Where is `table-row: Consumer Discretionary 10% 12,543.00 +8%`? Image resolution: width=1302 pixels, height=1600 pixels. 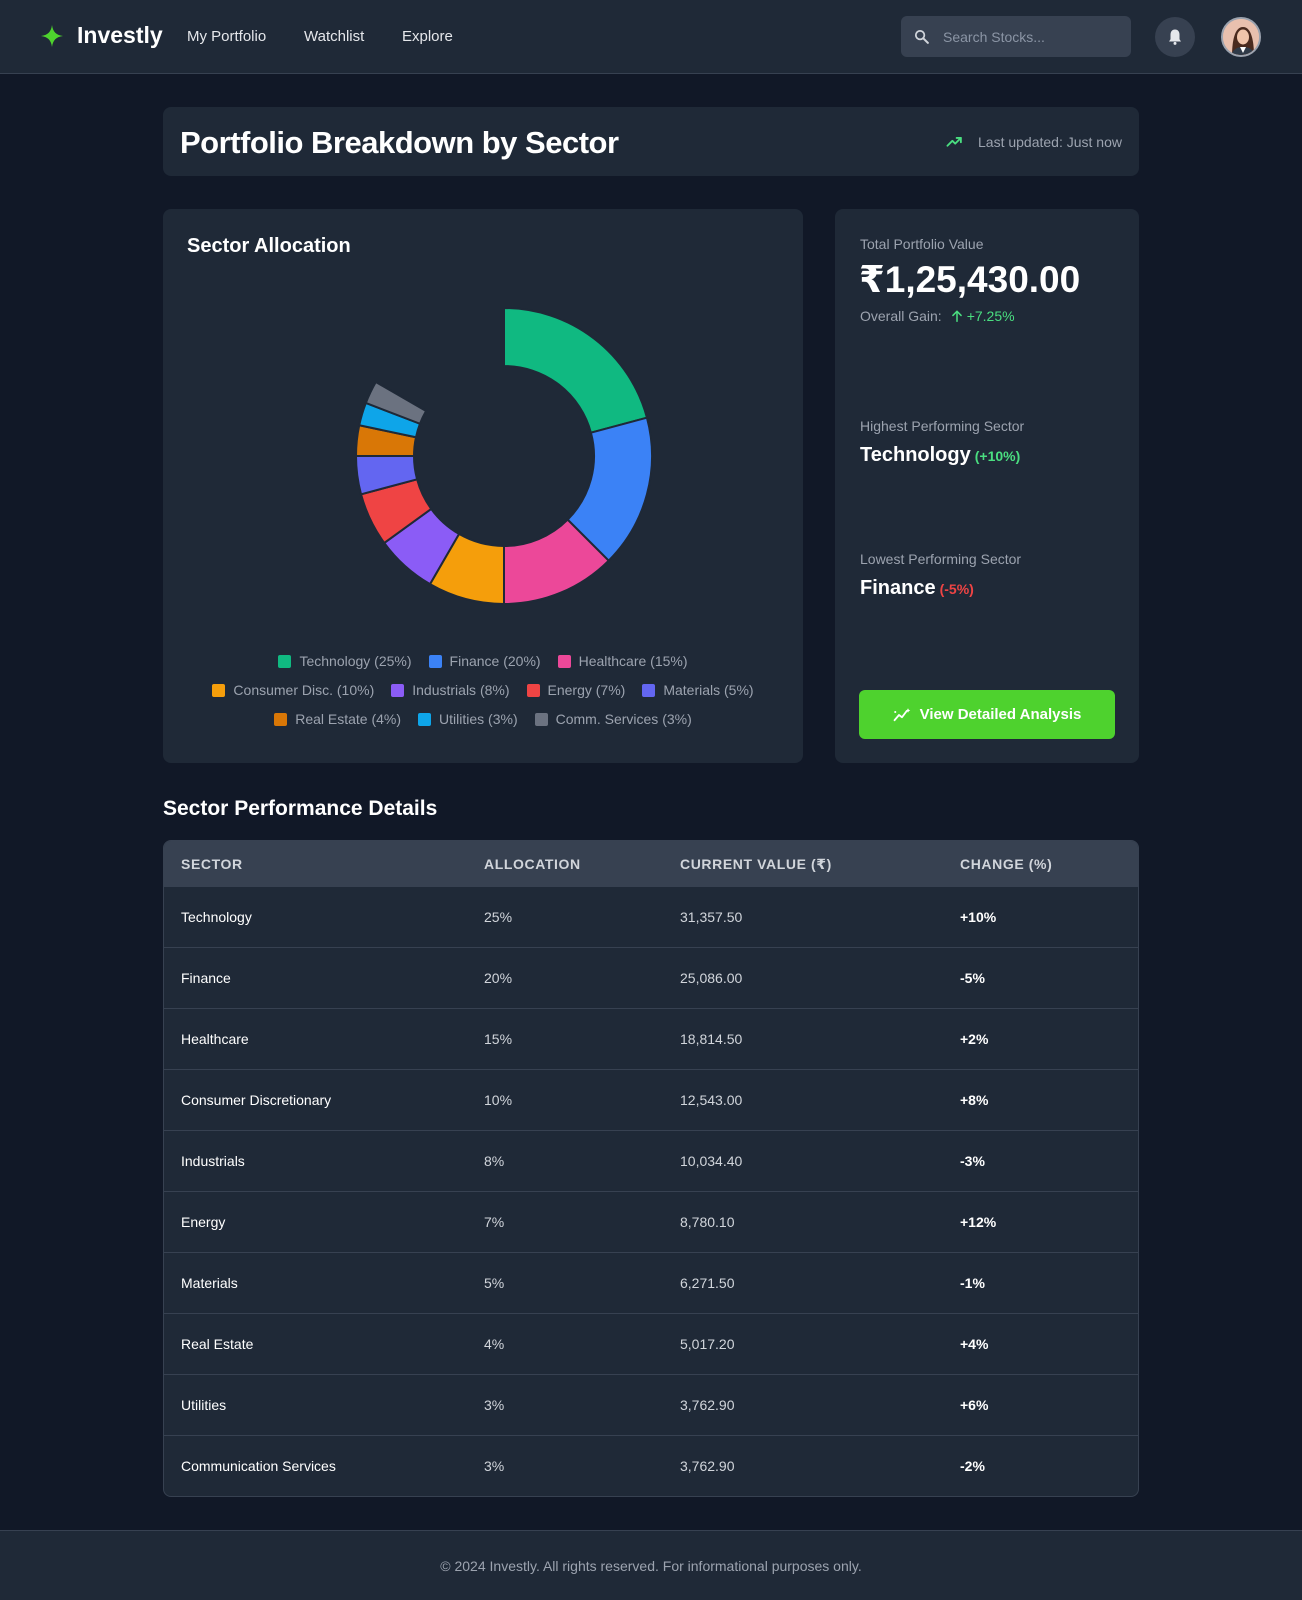
table-row: Consumer Discretionary 10% 12,543.00 +8% is located at coordinates (651, 1099).